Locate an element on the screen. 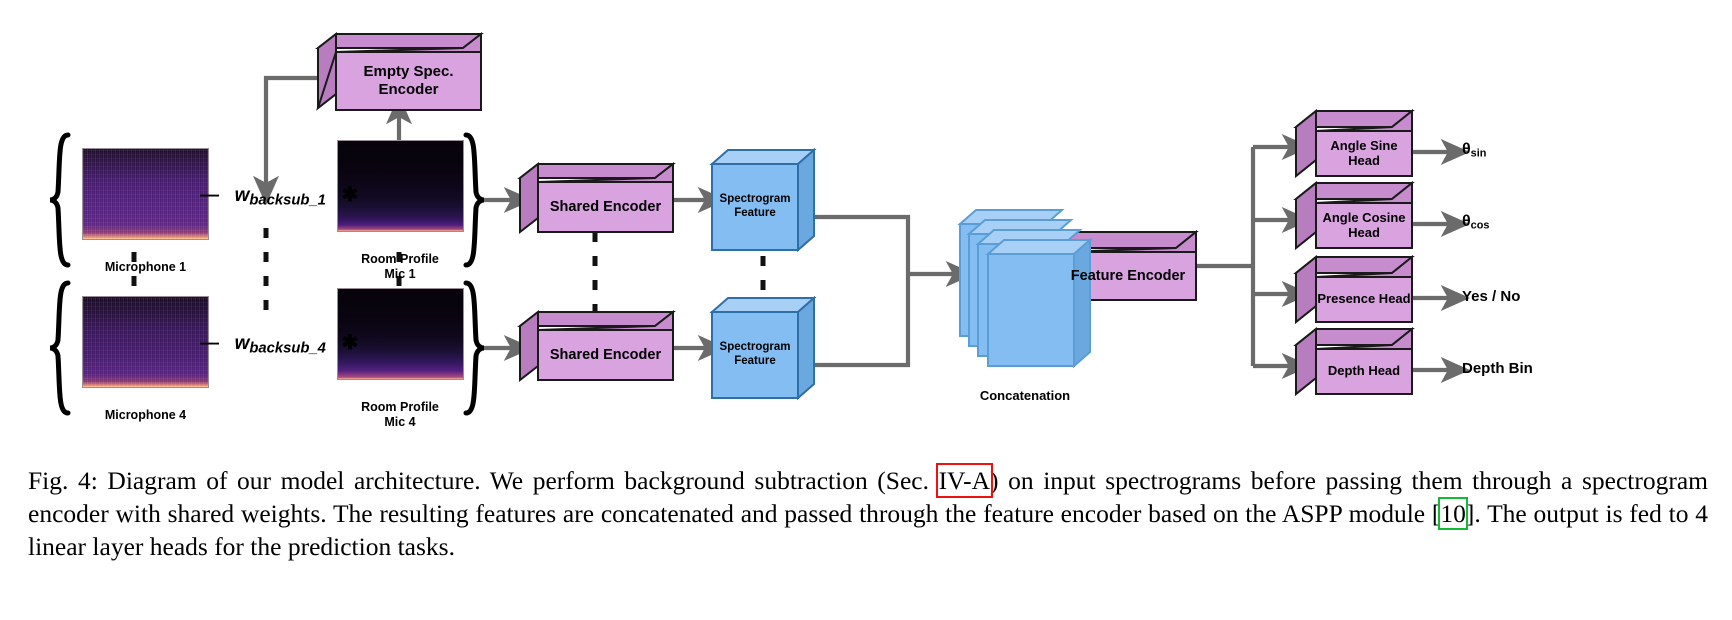 The height and width of the screenshot is (620, 1732). microphone-4-text: Microphone 4 is located at coordinates (145, 414).